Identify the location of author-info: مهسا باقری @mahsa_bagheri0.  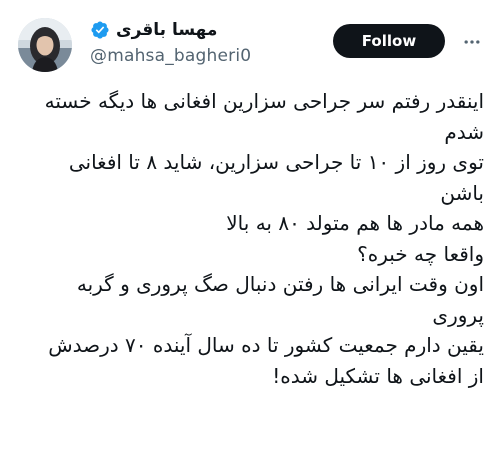
(205, 41).